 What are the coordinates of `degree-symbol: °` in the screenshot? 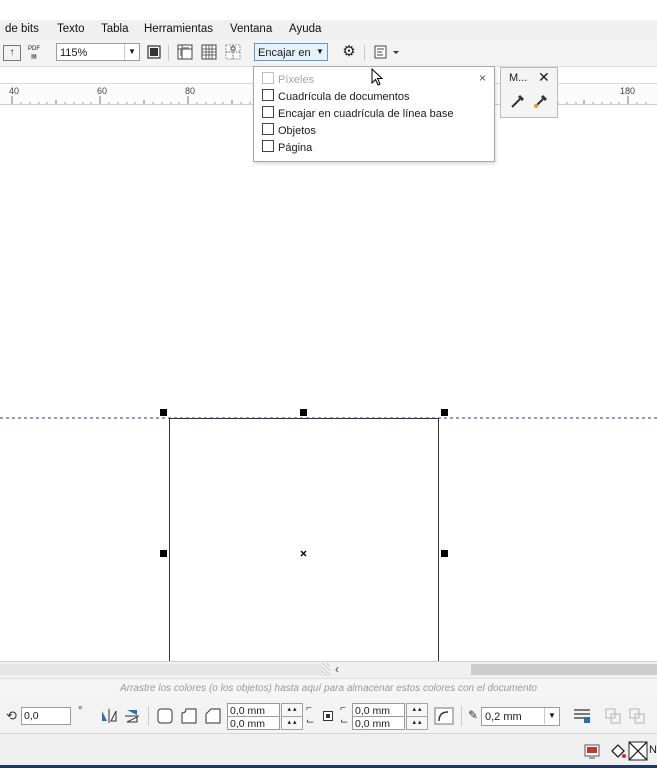 It's located at (80, 711).